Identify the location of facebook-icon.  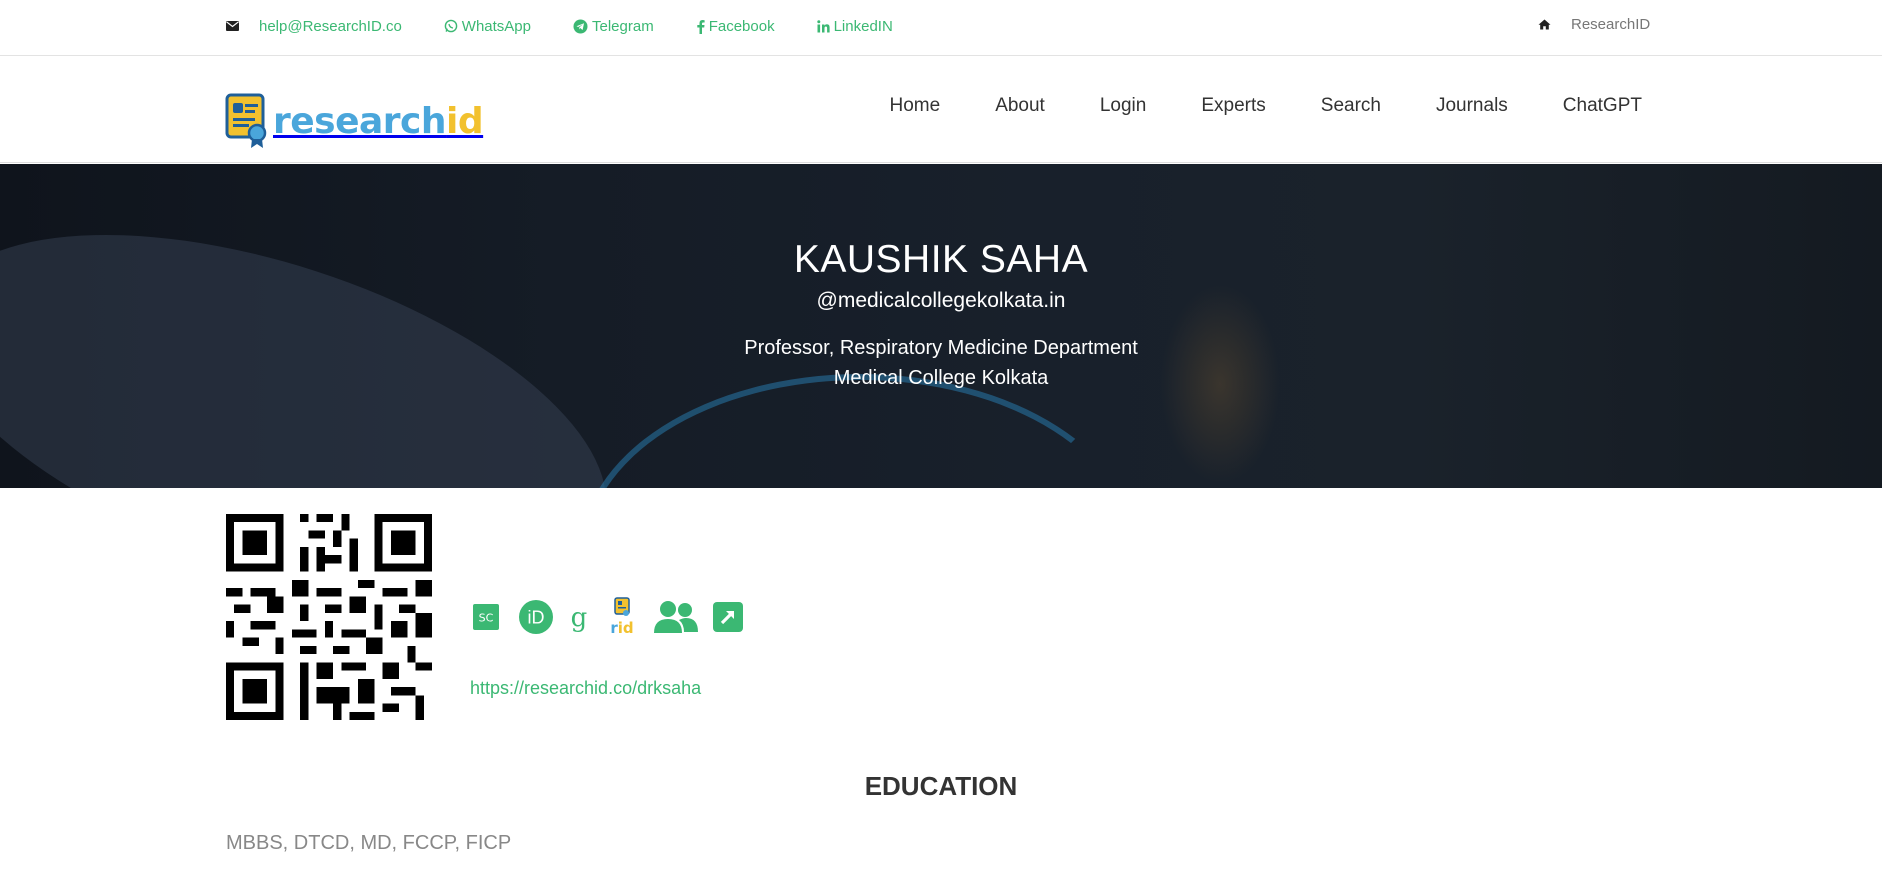
(701, 26).